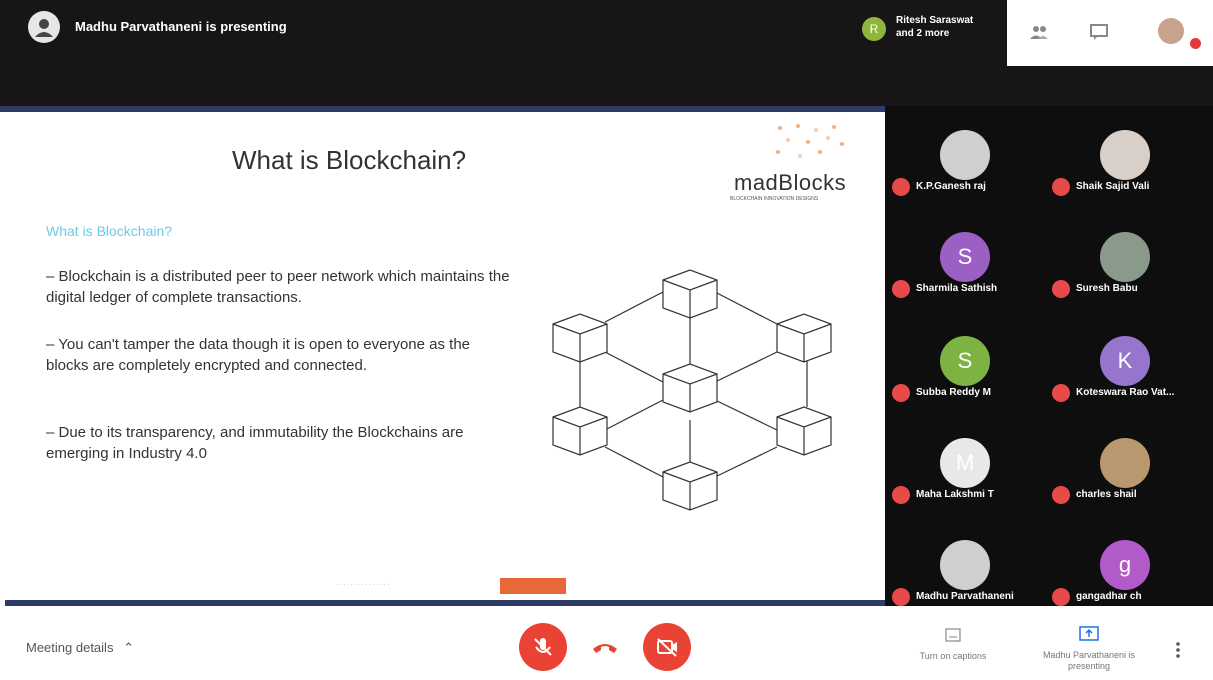 This screenshot has width=1213, height=680. I want to click on more-options-button, so click(1178, 650).